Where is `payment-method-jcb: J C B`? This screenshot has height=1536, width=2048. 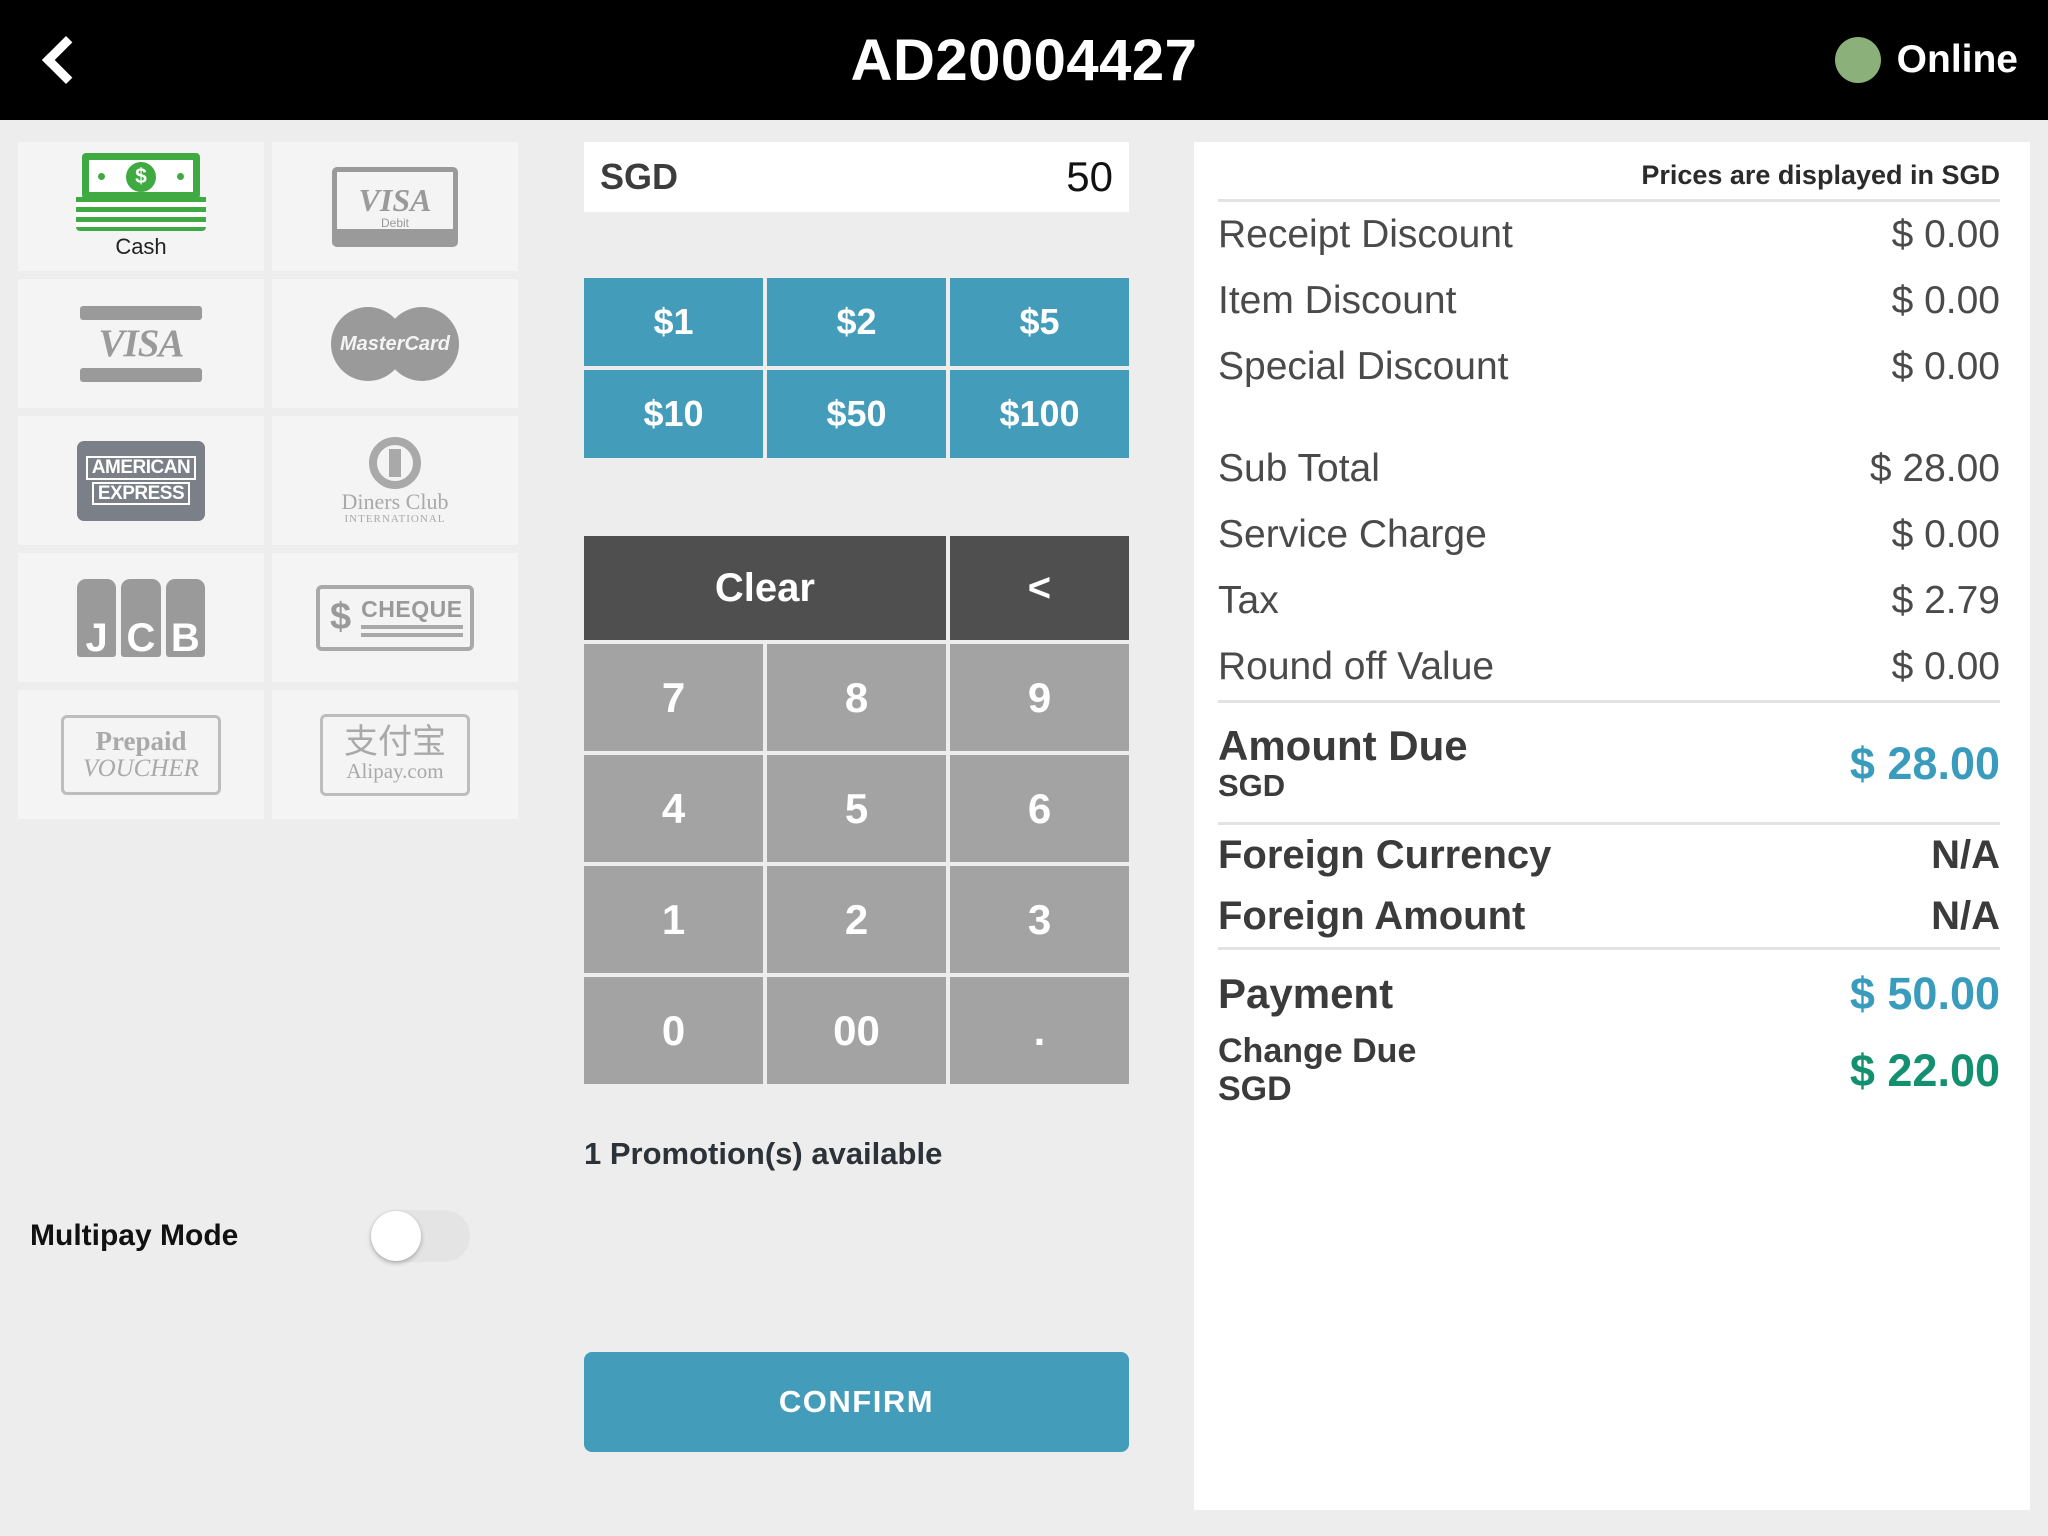
payment-method-jcb: J C B is located at coordinates (141, 617).